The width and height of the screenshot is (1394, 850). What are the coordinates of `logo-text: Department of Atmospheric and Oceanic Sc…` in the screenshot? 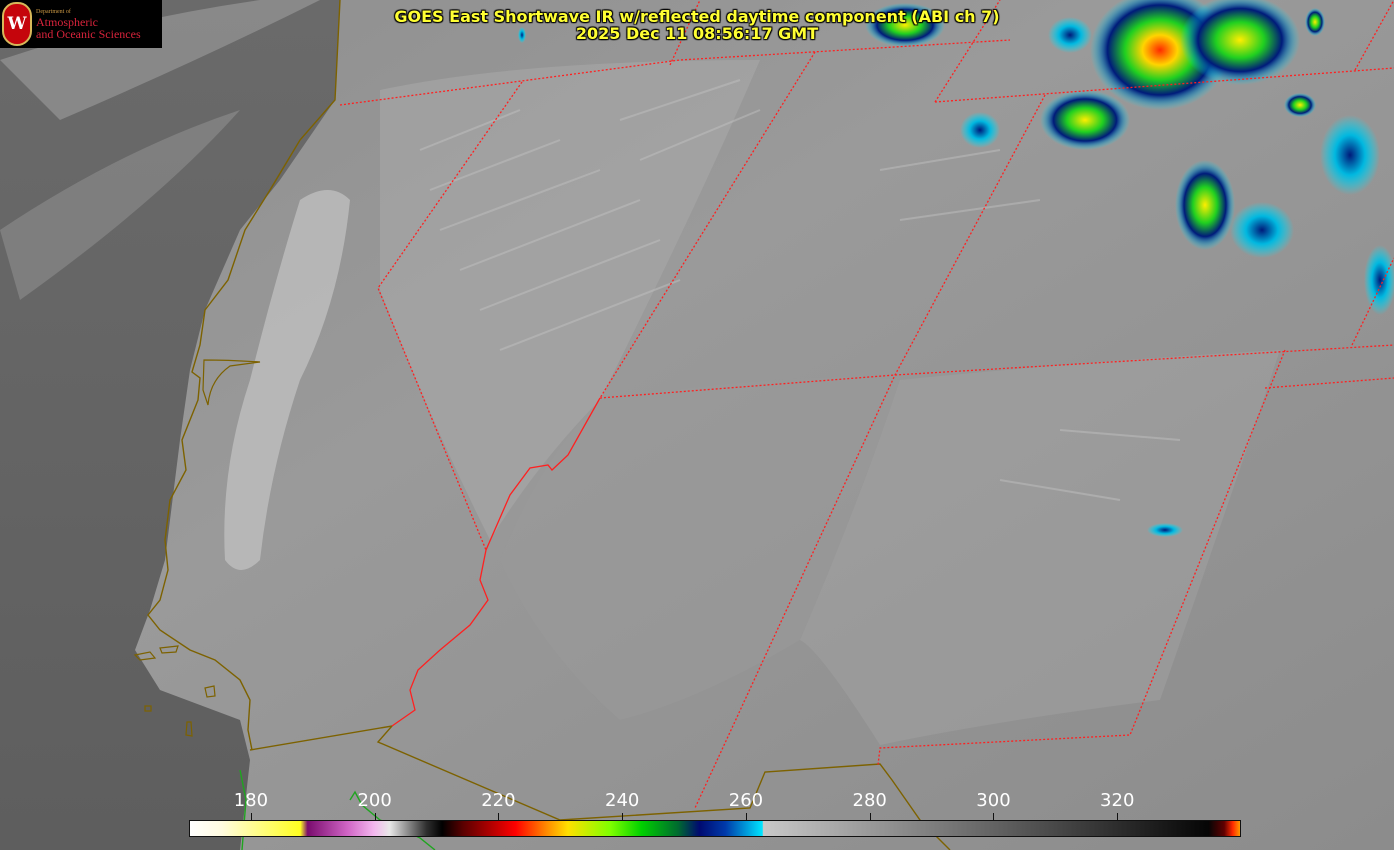 It's located at (88, 24).